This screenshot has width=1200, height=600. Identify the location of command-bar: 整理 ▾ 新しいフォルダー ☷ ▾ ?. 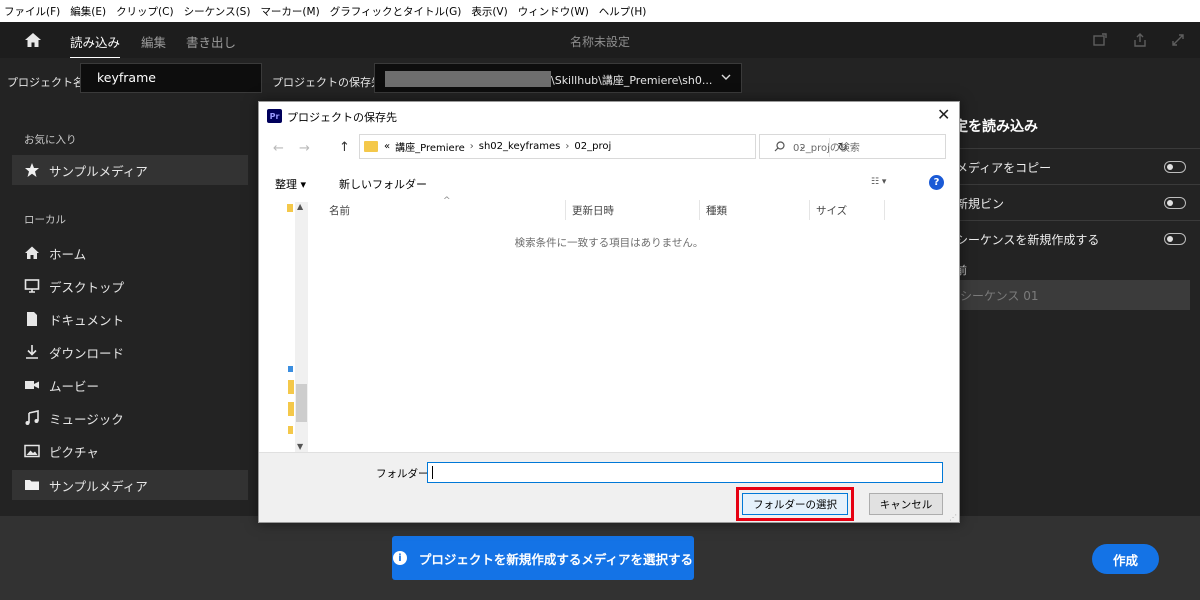
(609, 184).